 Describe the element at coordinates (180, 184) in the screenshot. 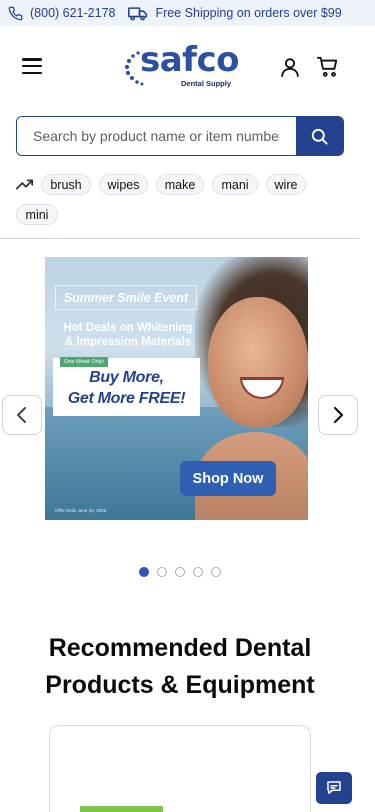

I see `tag-chip: make` at that location.